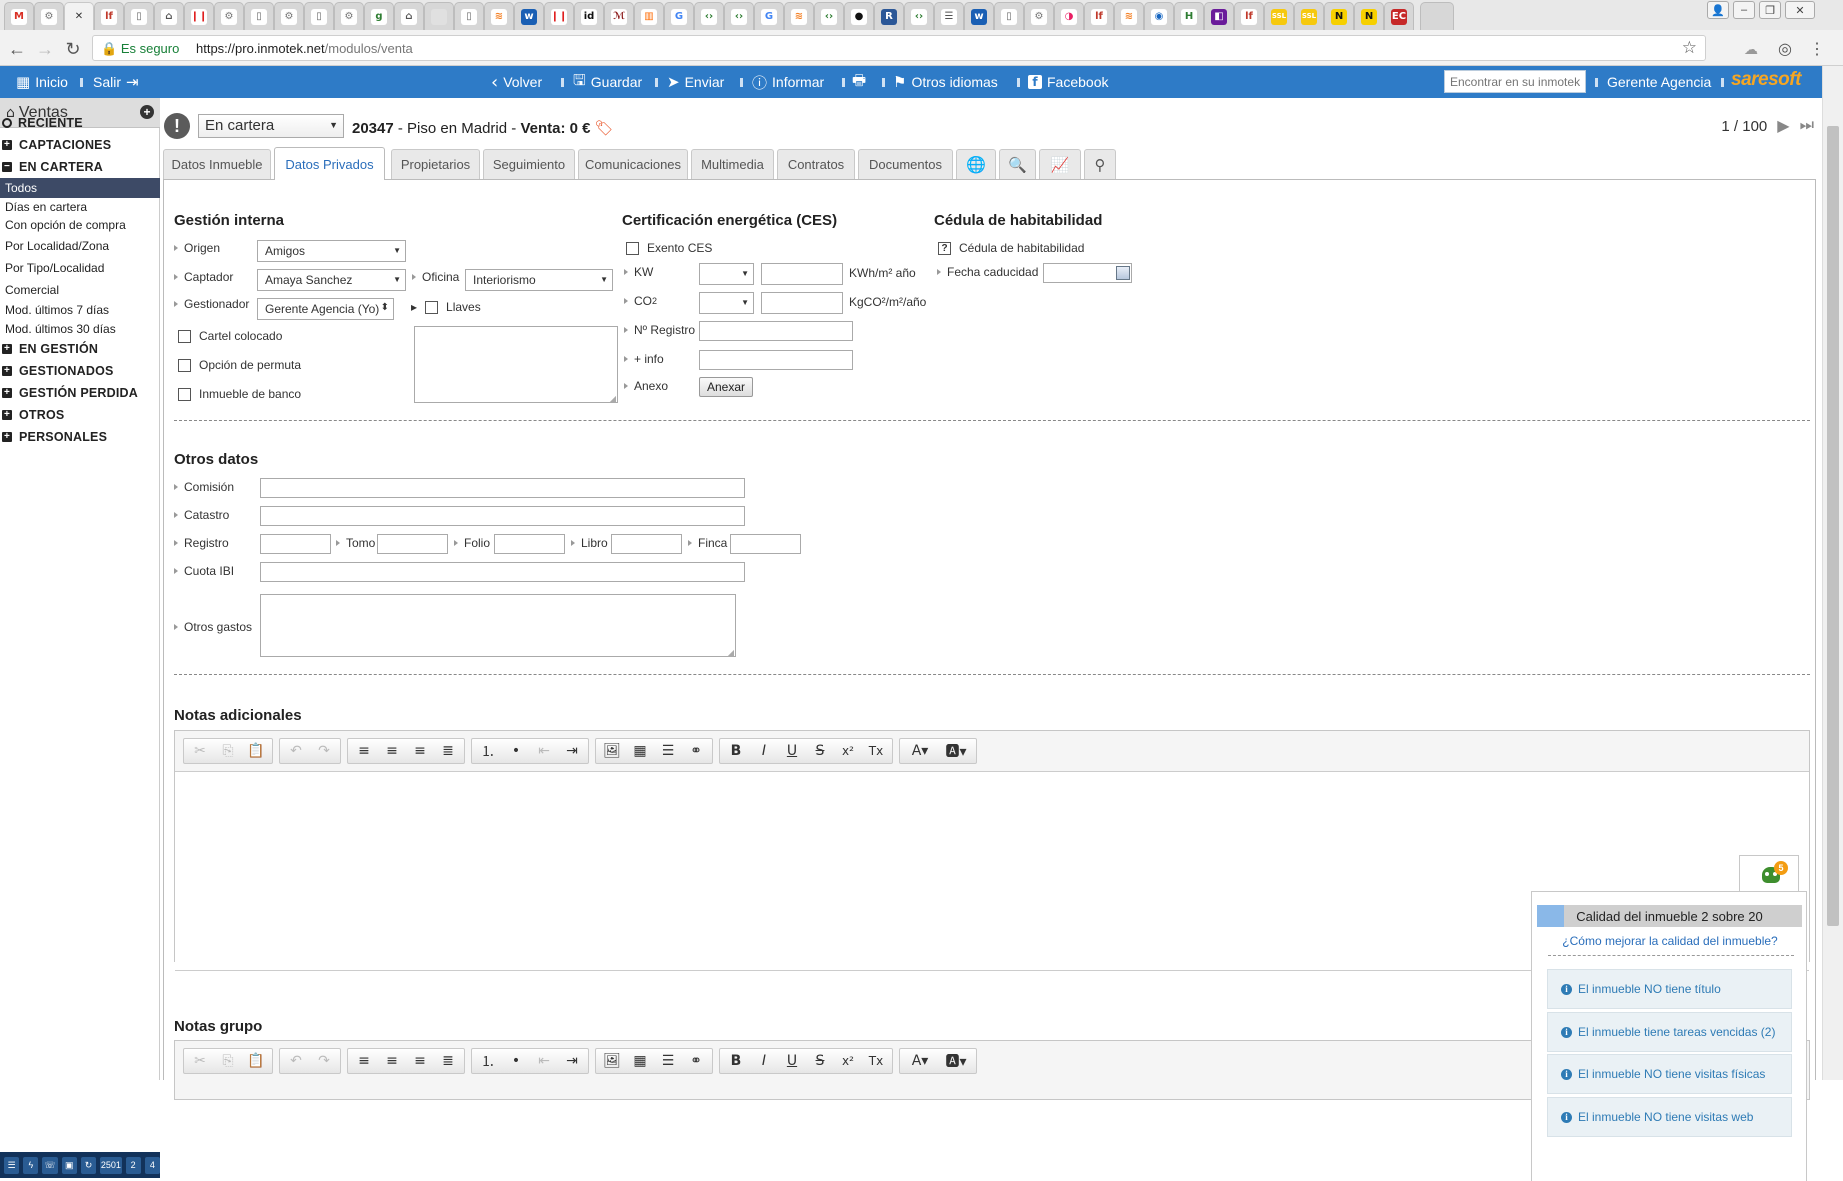 Image resolution: width=1843 pixels, height=1181 pixels. I want to click on cartel-colocado-checkbox: Cartel colocado, so click(230, 336).